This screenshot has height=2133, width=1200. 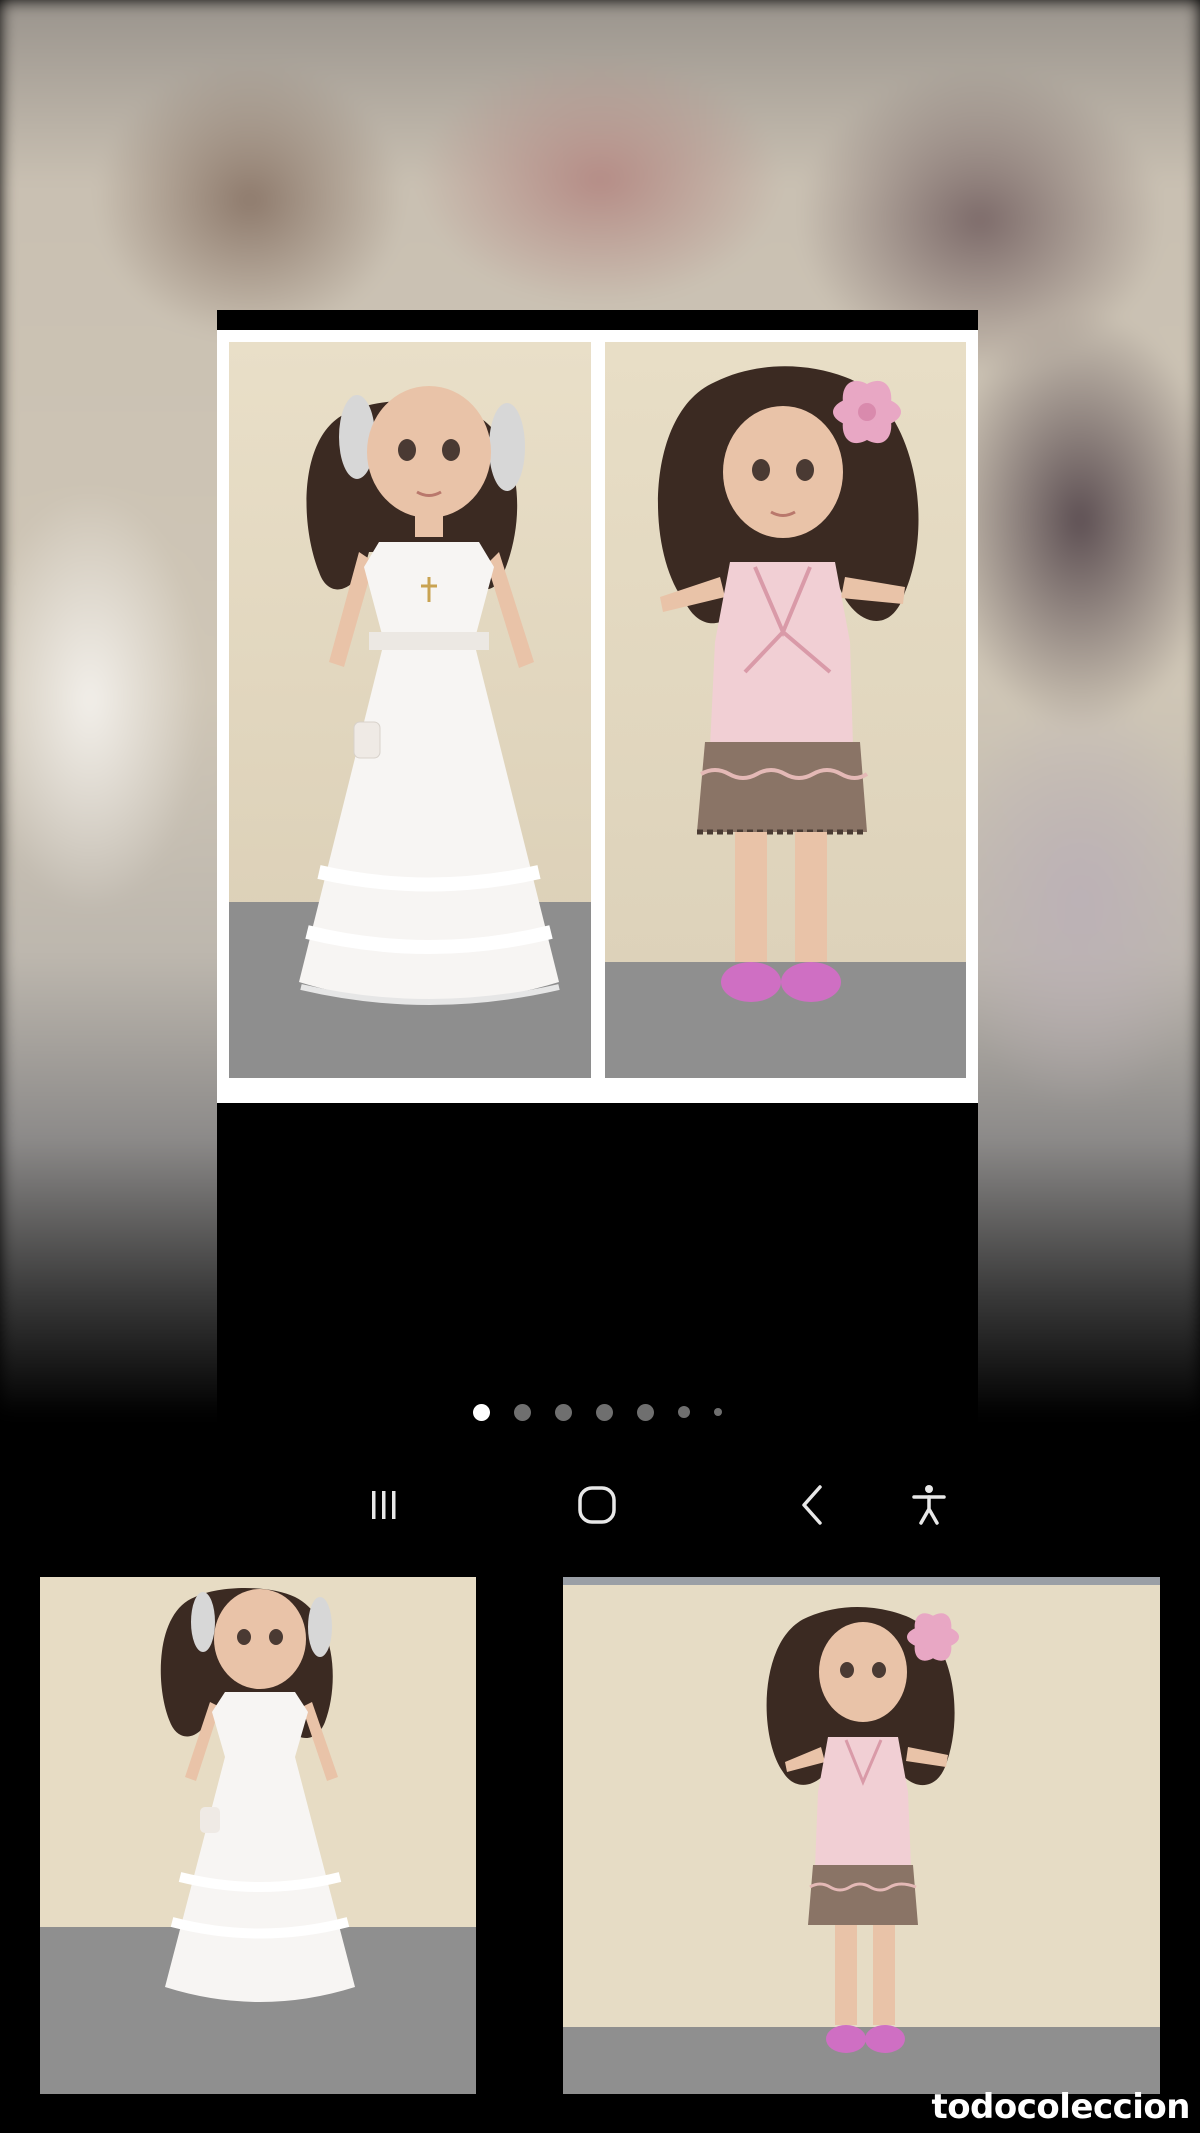 What do you see at coordinates (785, 710) in the screenshot?
I see `doll-pink-outfit-photo` at bounding box center [785, 710].